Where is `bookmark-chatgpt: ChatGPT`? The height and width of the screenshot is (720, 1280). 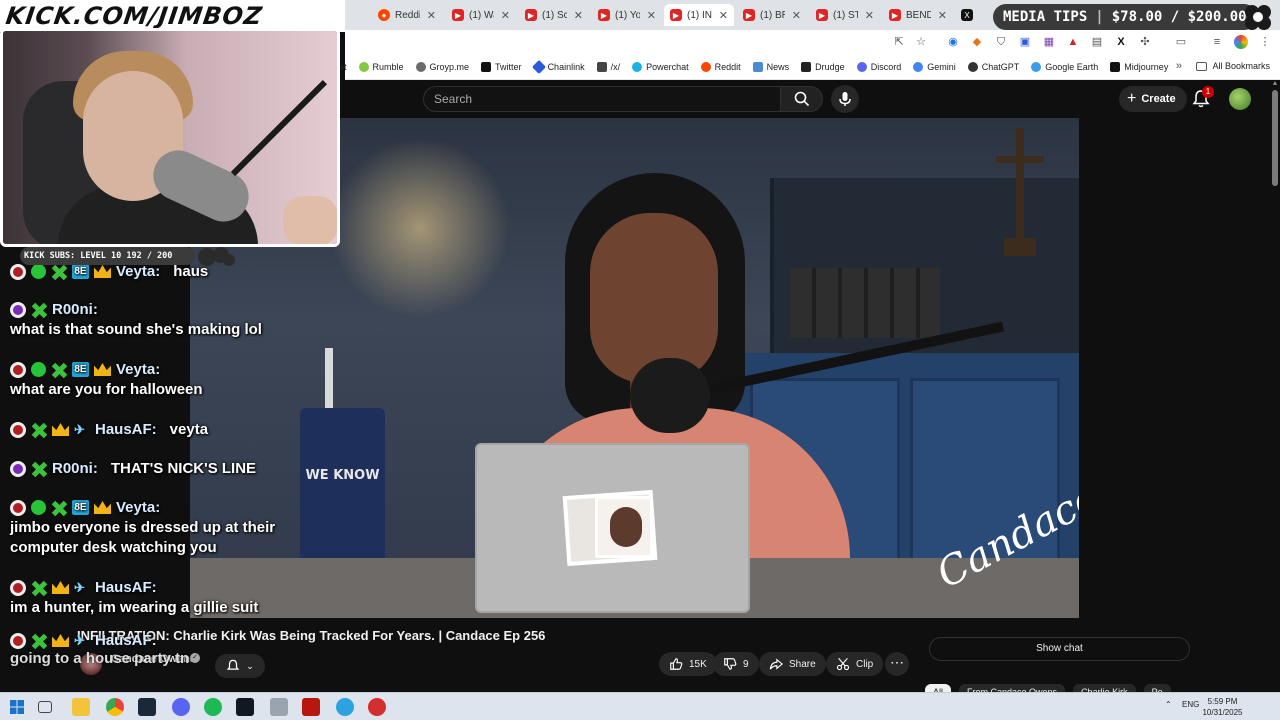
bookmark-chatgpt: ChatGPT is located at coordinates (993, 66).